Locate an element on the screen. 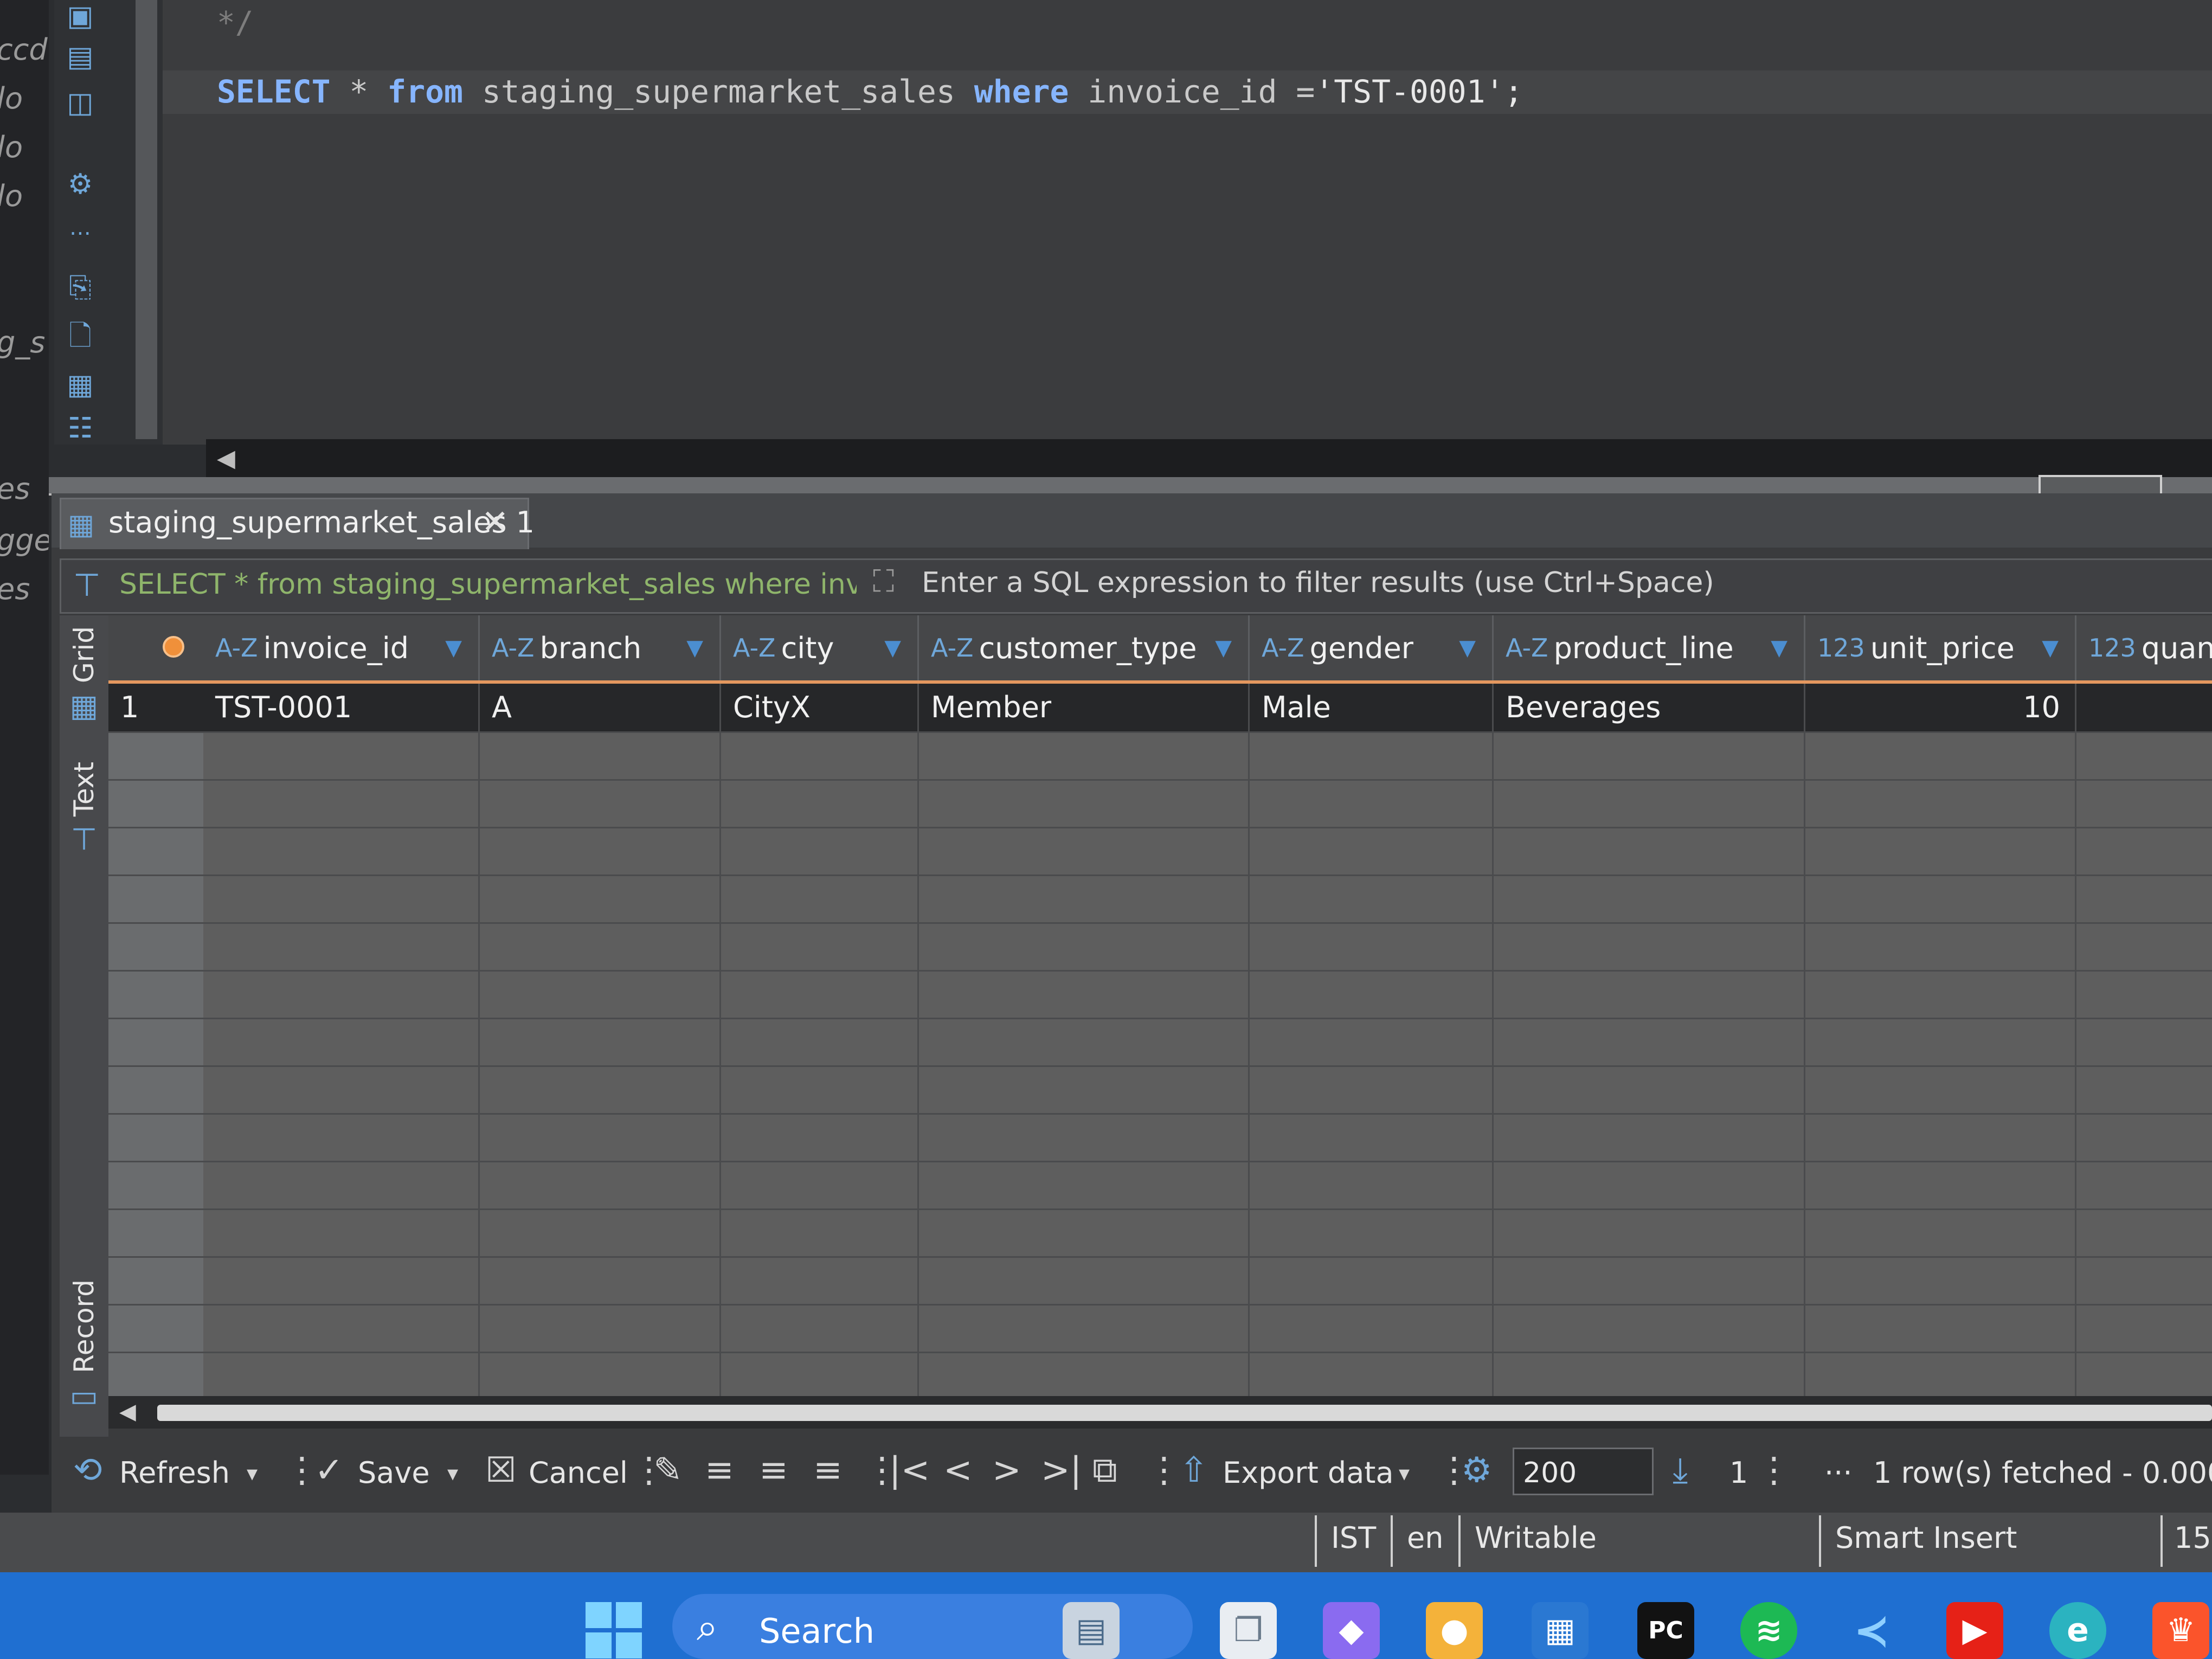 This screenshot has height=1659, width=2212. copilot-icon: ◆ is located at coordinates (1351, 1630).